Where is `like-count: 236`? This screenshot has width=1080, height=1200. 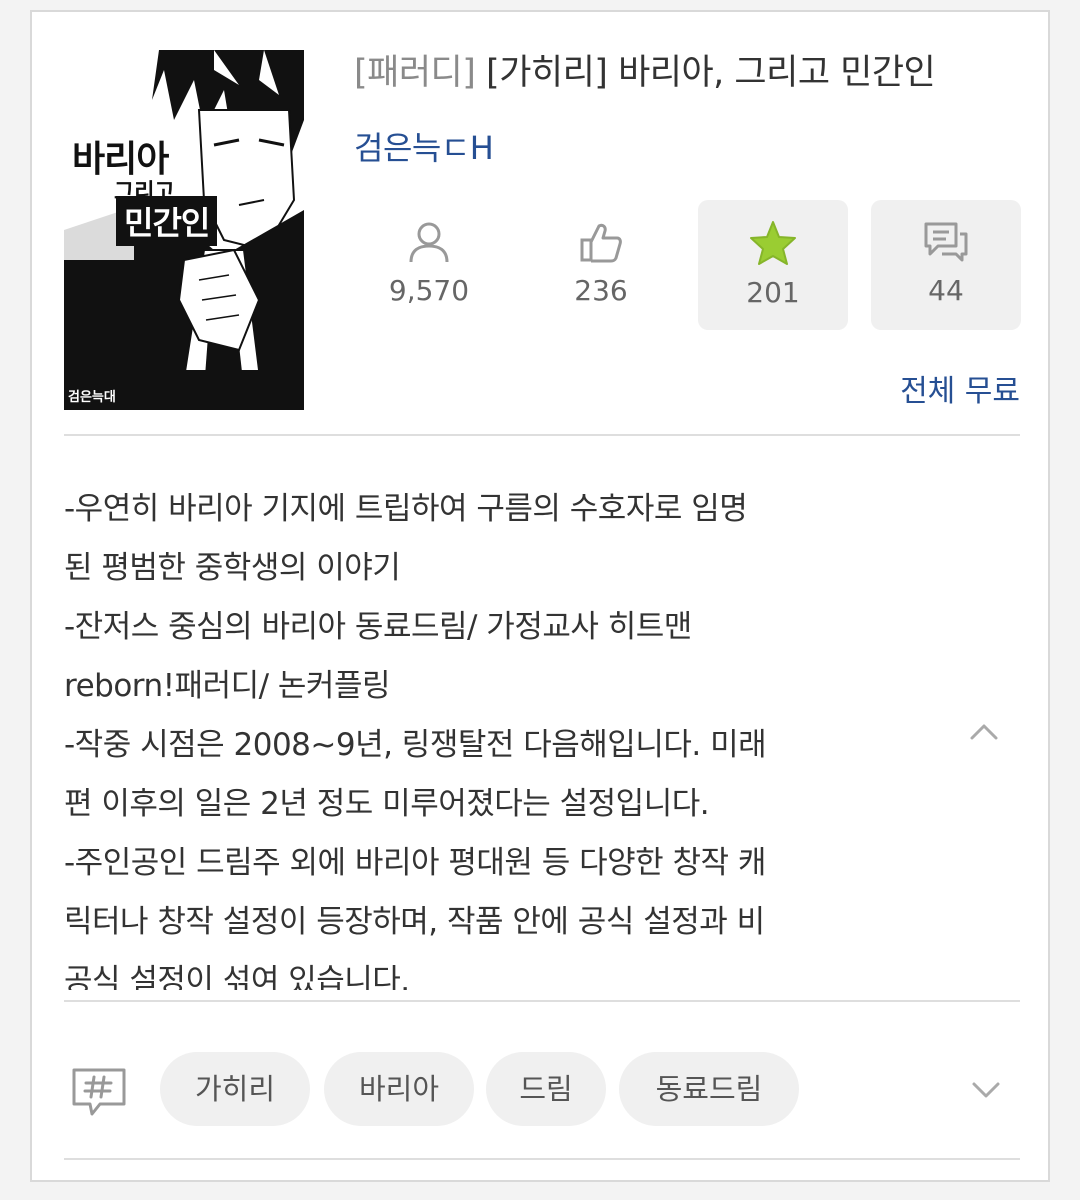 like-count: 236 is located at coordinates (601, 290).